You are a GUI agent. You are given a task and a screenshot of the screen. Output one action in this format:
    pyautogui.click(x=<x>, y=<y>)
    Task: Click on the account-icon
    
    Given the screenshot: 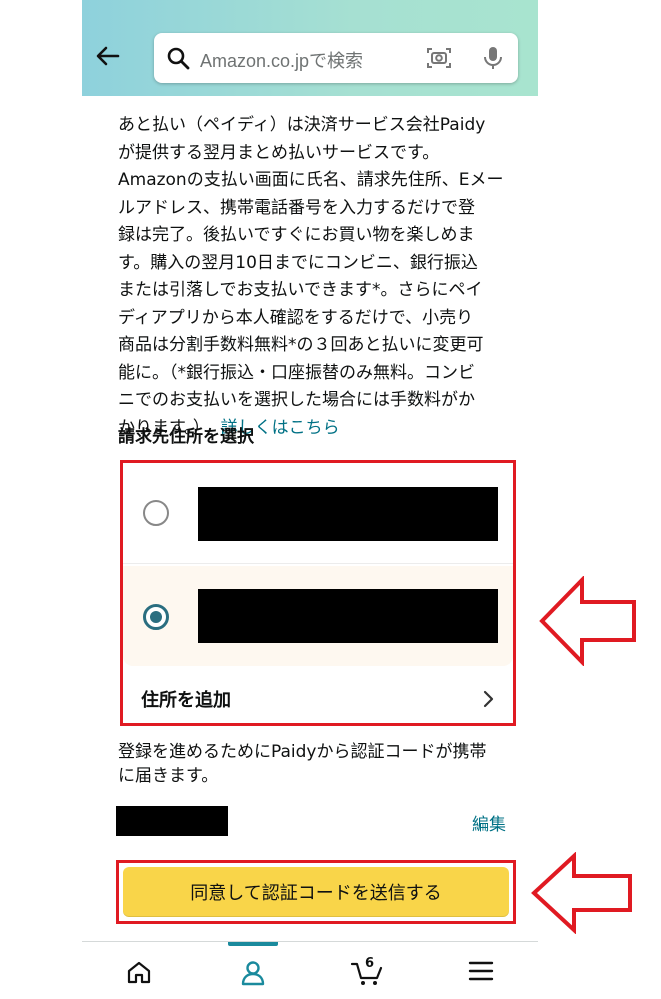 What is the action you would take?
    pyautogui.click(x=253, y=973)
    